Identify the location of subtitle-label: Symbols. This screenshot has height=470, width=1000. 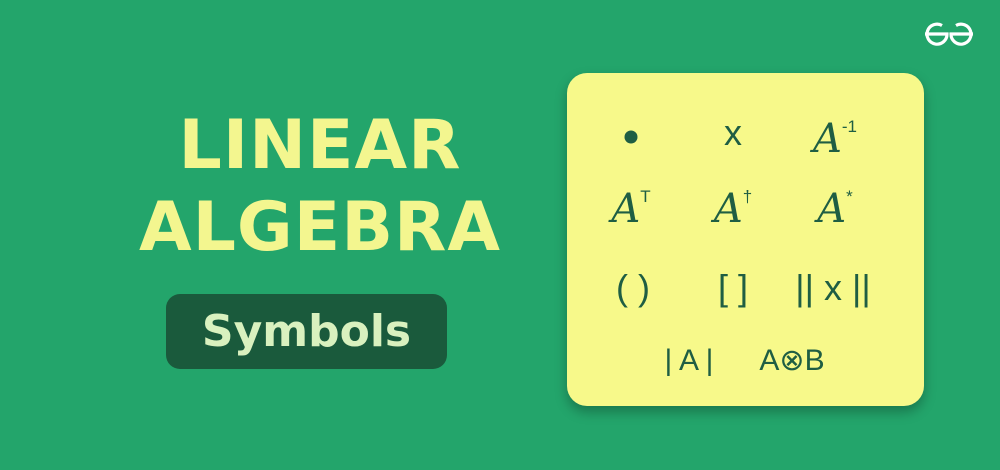
(306, 331).